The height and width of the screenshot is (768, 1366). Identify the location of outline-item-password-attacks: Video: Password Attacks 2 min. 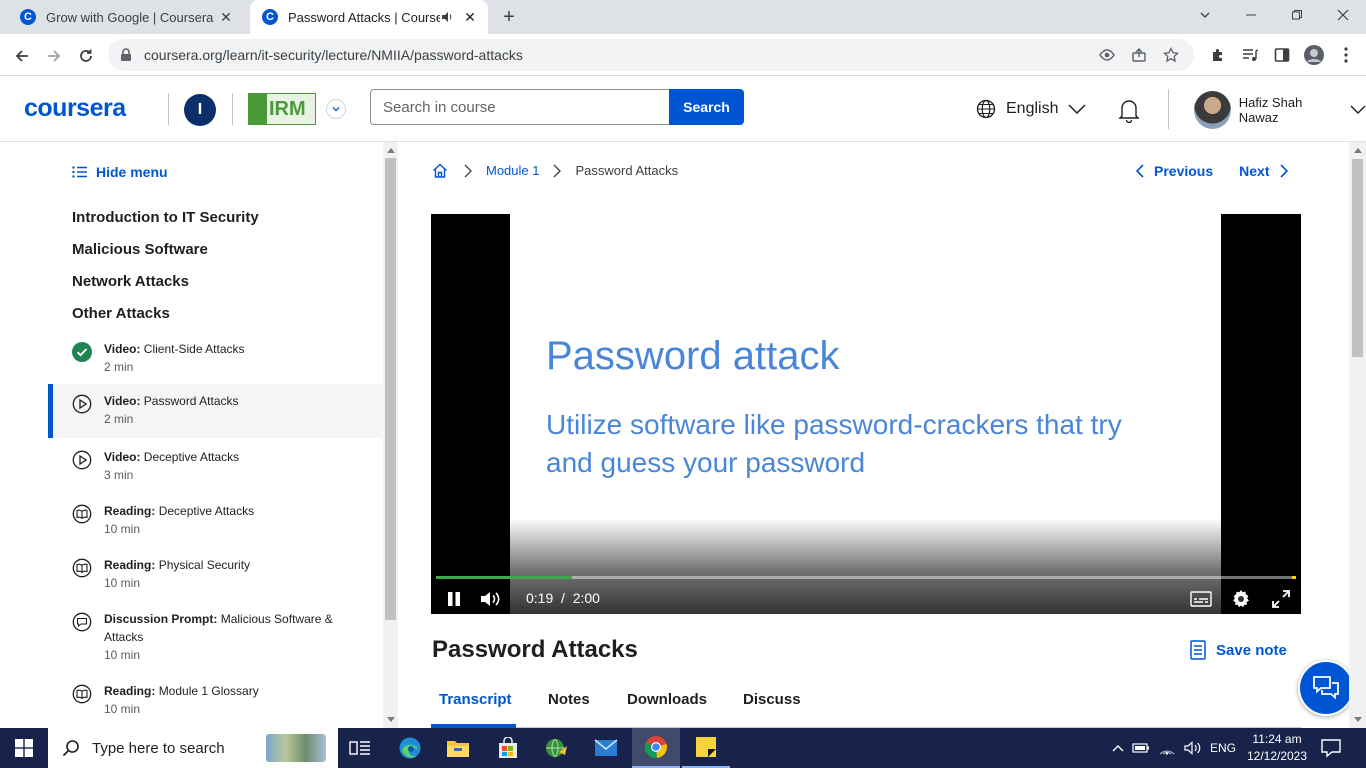
(215, 411).